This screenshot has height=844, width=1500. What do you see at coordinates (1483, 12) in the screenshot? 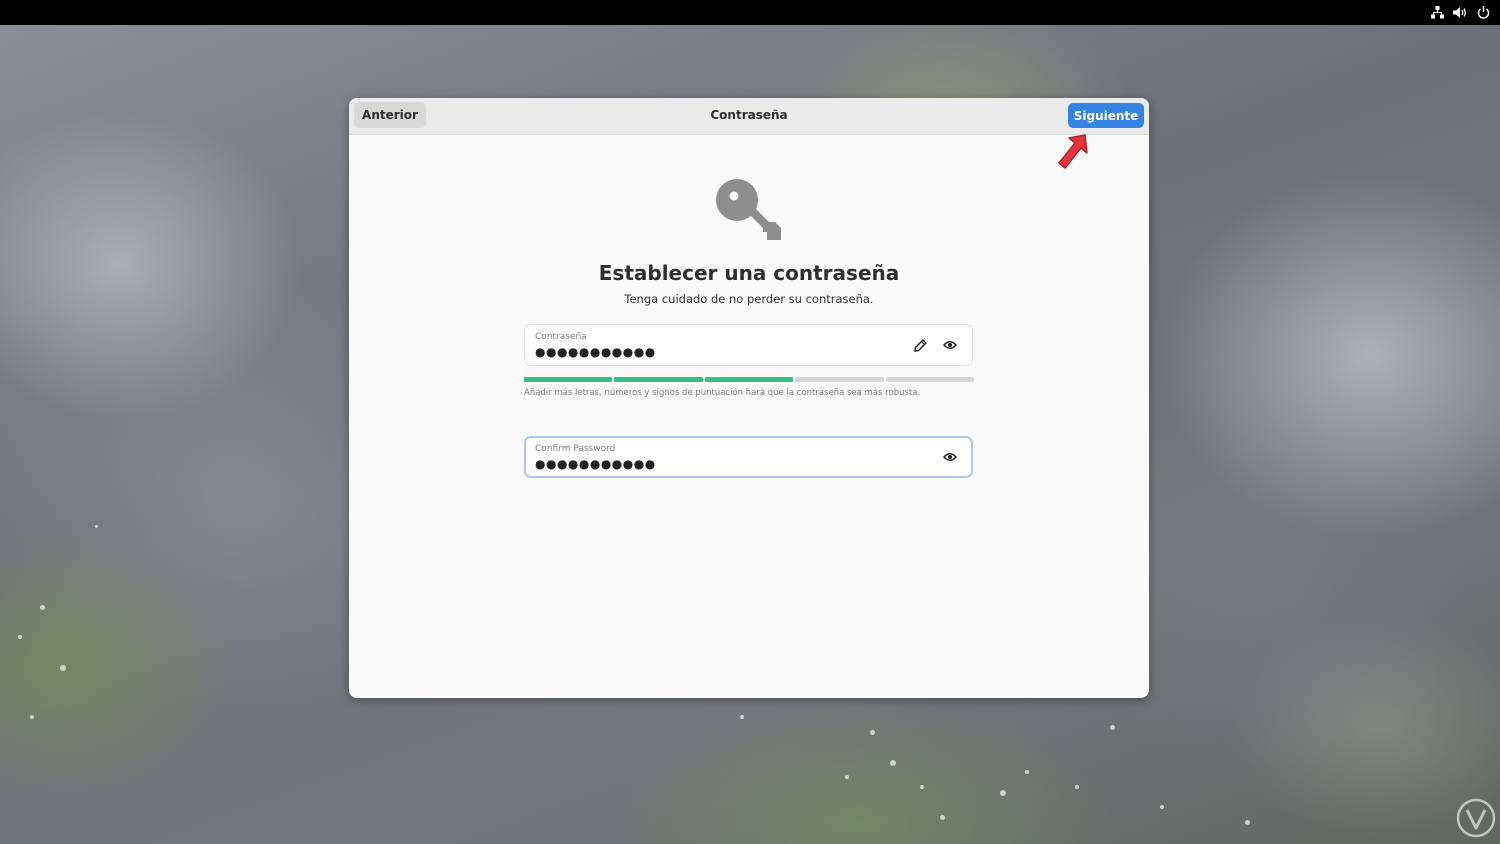
I see `power-icon` at bounding box center [1483, 12].